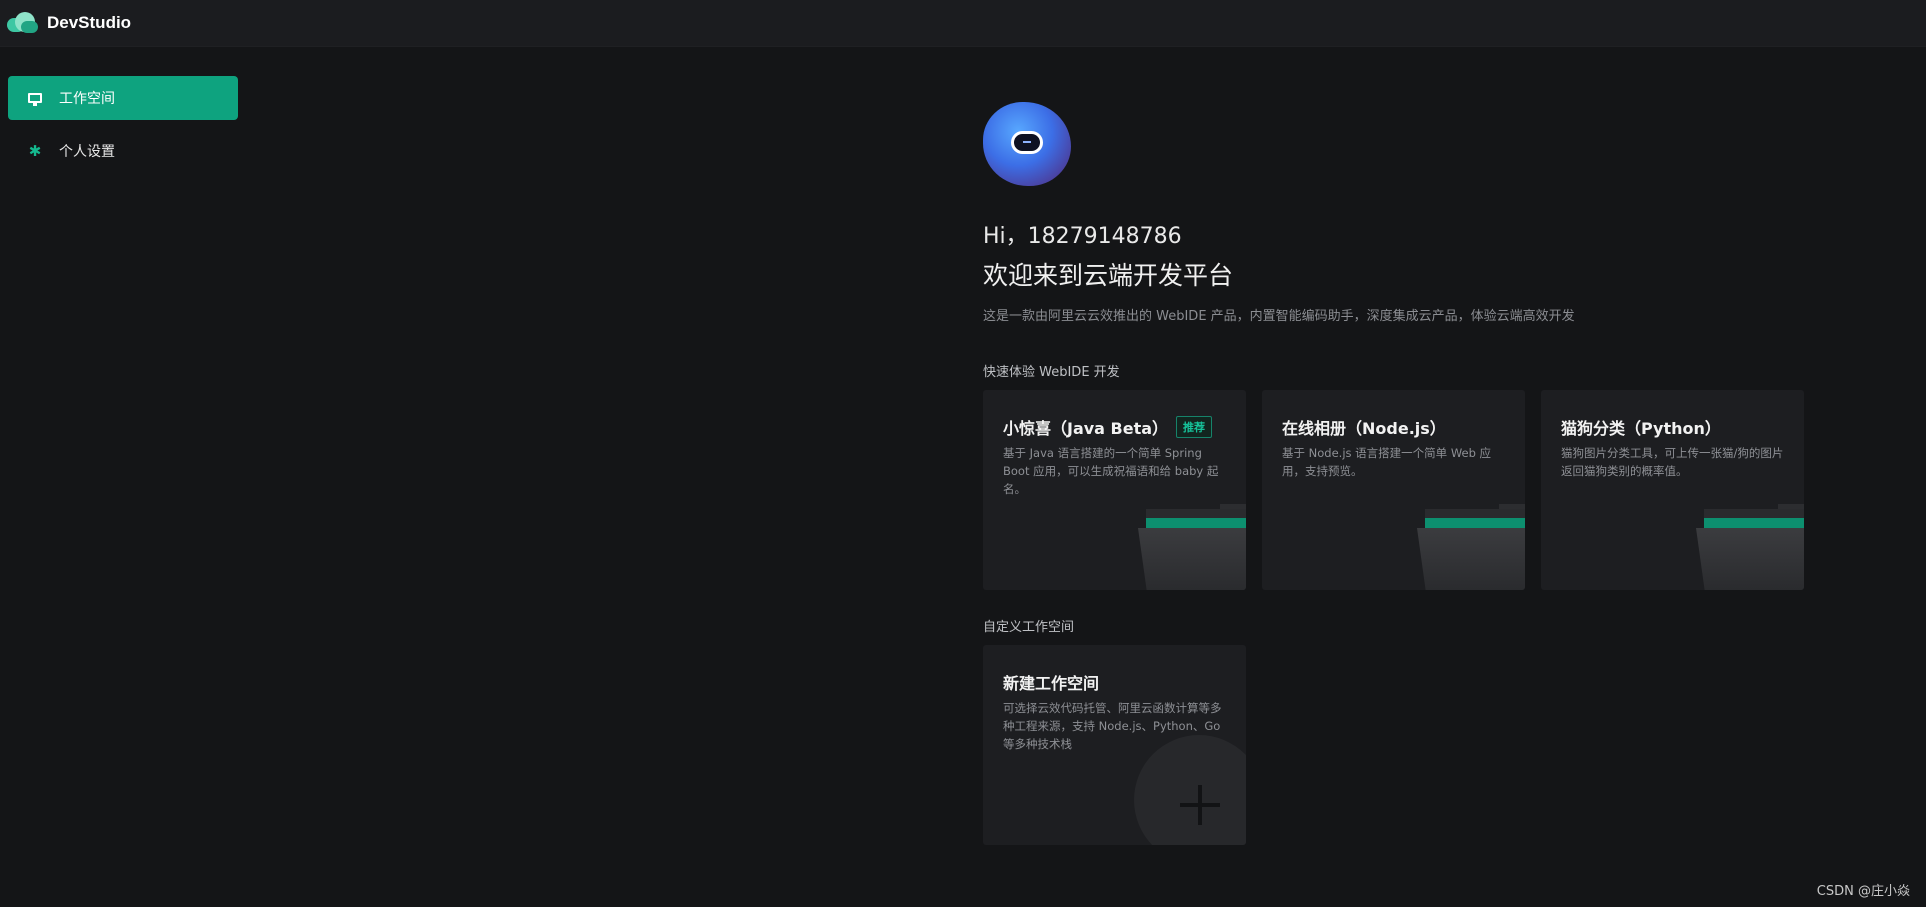 This screenshot has height=907, width=1926. Describe the element at coordinates (1200, 805) in the screenshot. I see `plus-icon` at that location.